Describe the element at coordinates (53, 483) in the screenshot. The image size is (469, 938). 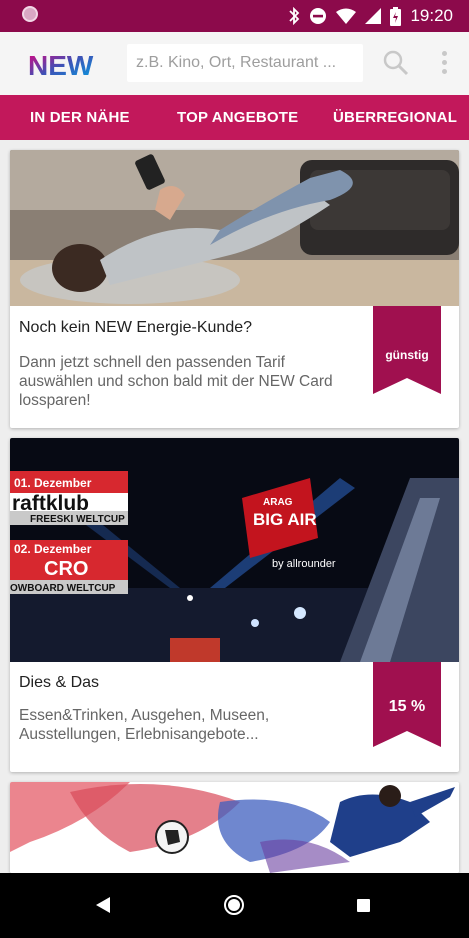
I see `svg-text: 01. Dezember` at that location.